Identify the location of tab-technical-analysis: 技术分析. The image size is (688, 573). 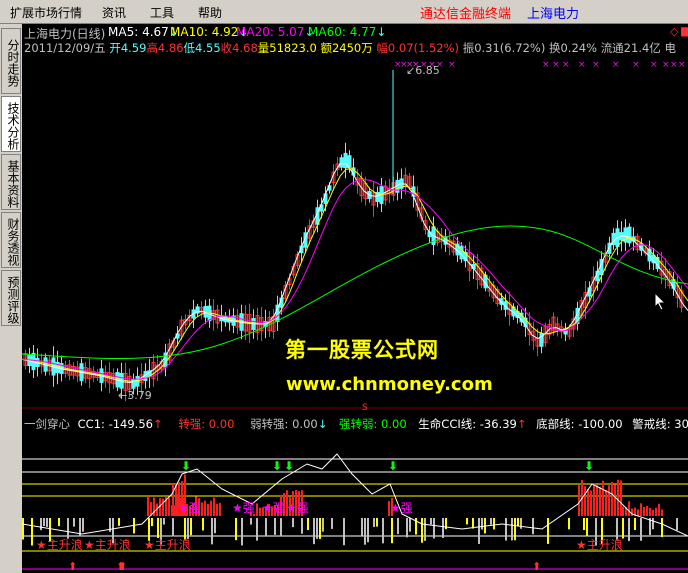
(11, 124).